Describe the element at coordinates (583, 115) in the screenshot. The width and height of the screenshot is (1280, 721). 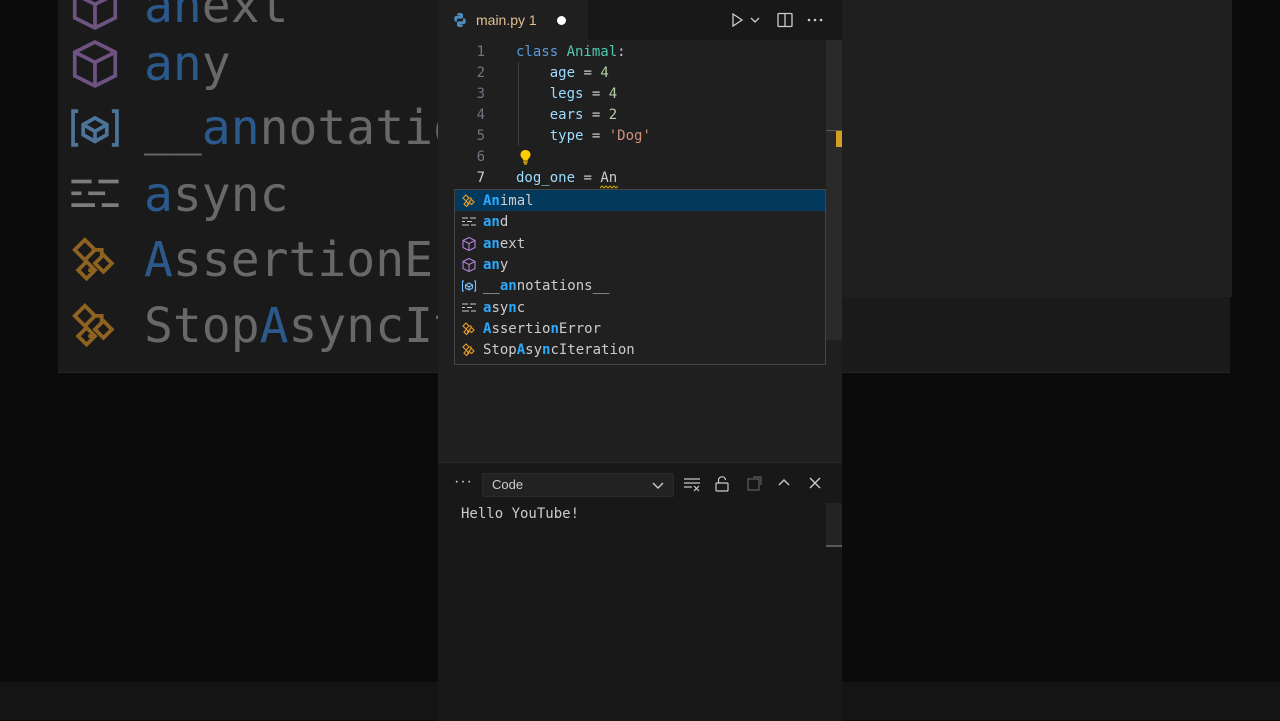
I see `code-text: ears = 2` at that location.